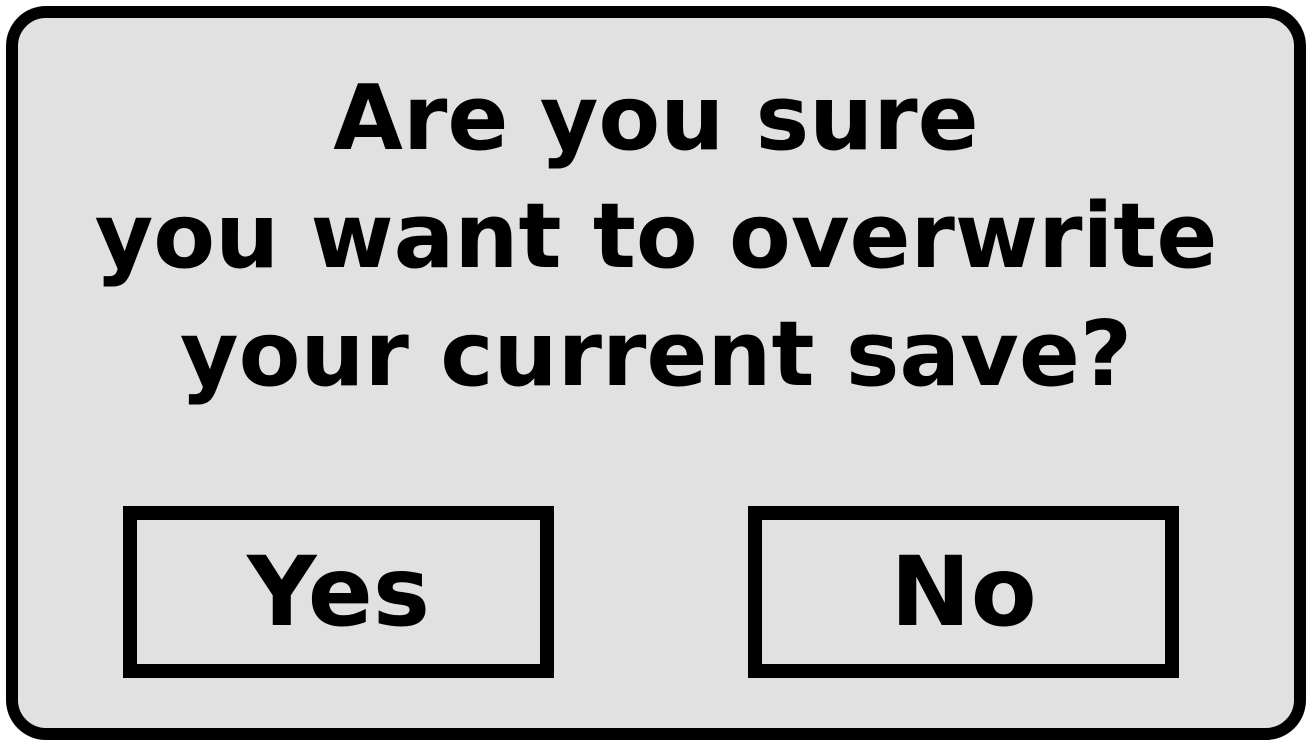 The image size is (1312, 746). Describe the element at coordinates (963, 592) in the screenshot. I see `no-button: No` at that location.